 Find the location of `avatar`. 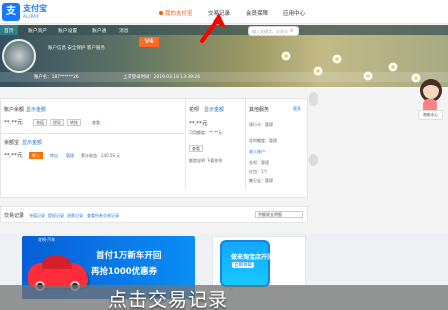

avatar is located at coordinates (19, 56).